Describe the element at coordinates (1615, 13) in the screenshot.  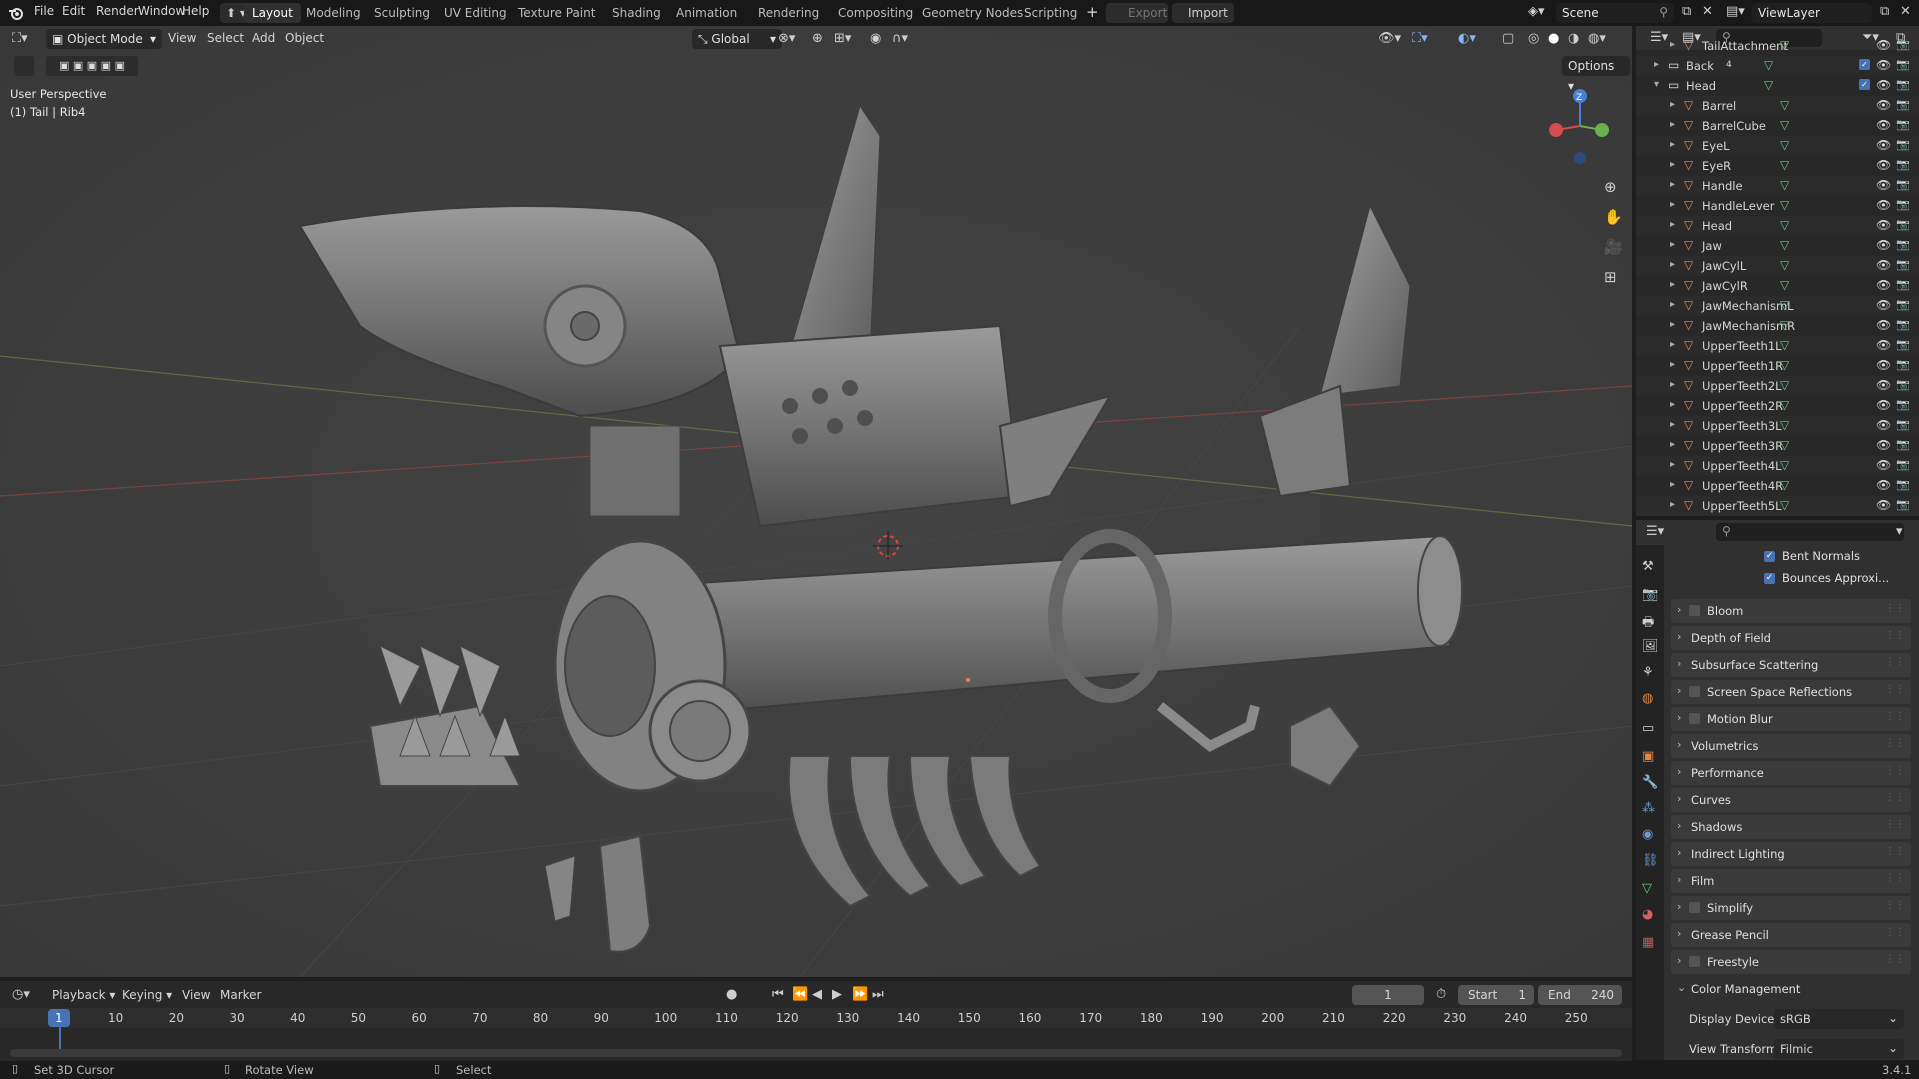
I see `scene-selector: Scene ⚲` at that location.